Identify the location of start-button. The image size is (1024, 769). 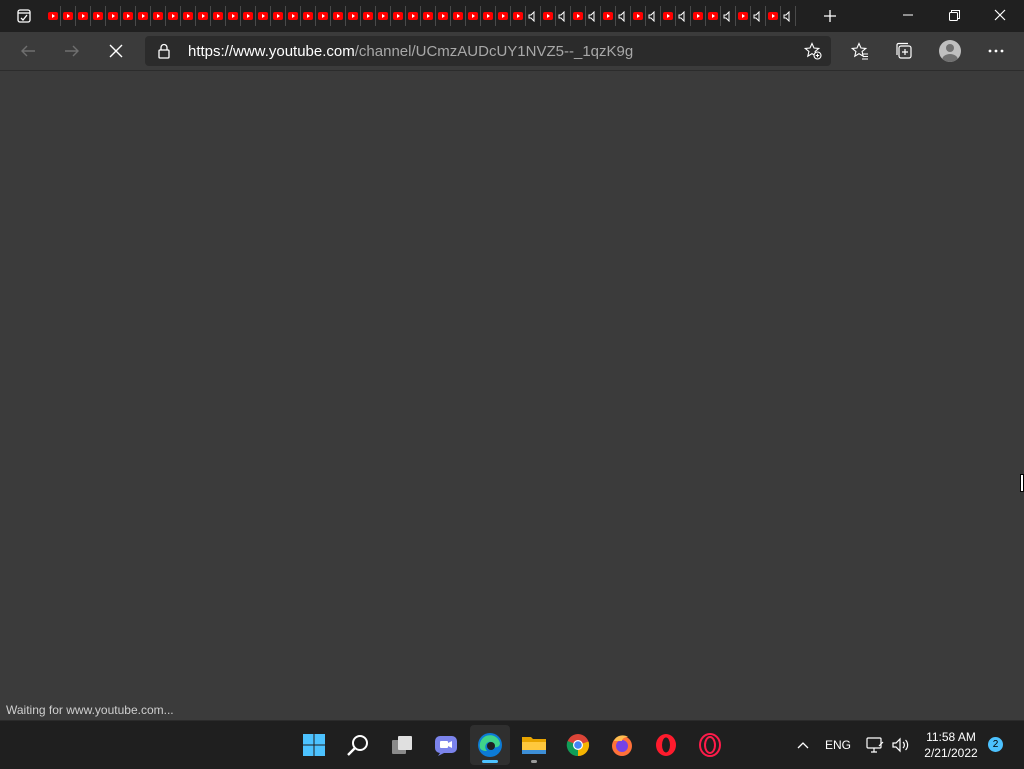
(314, 745).